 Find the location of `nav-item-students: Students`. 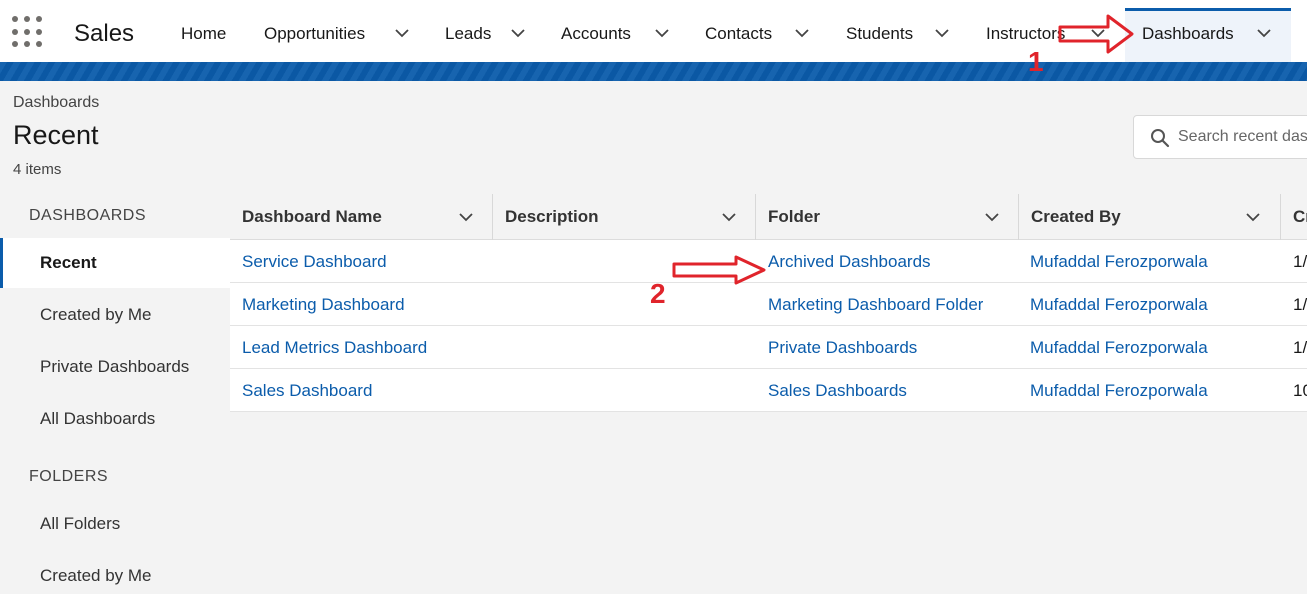

nav-item-students: Students is located at coordinates (879, 34).